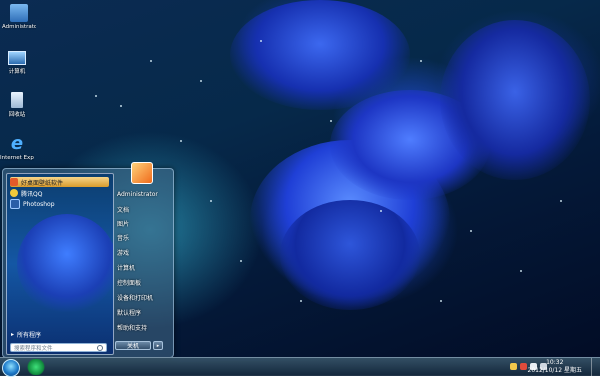 Image resolution: width=600 pixels, height=377 pixels. What do you see at coordinates (513, 366) in the screenshot?
I see `tray-app-icon` at bounding box center [513, 366].